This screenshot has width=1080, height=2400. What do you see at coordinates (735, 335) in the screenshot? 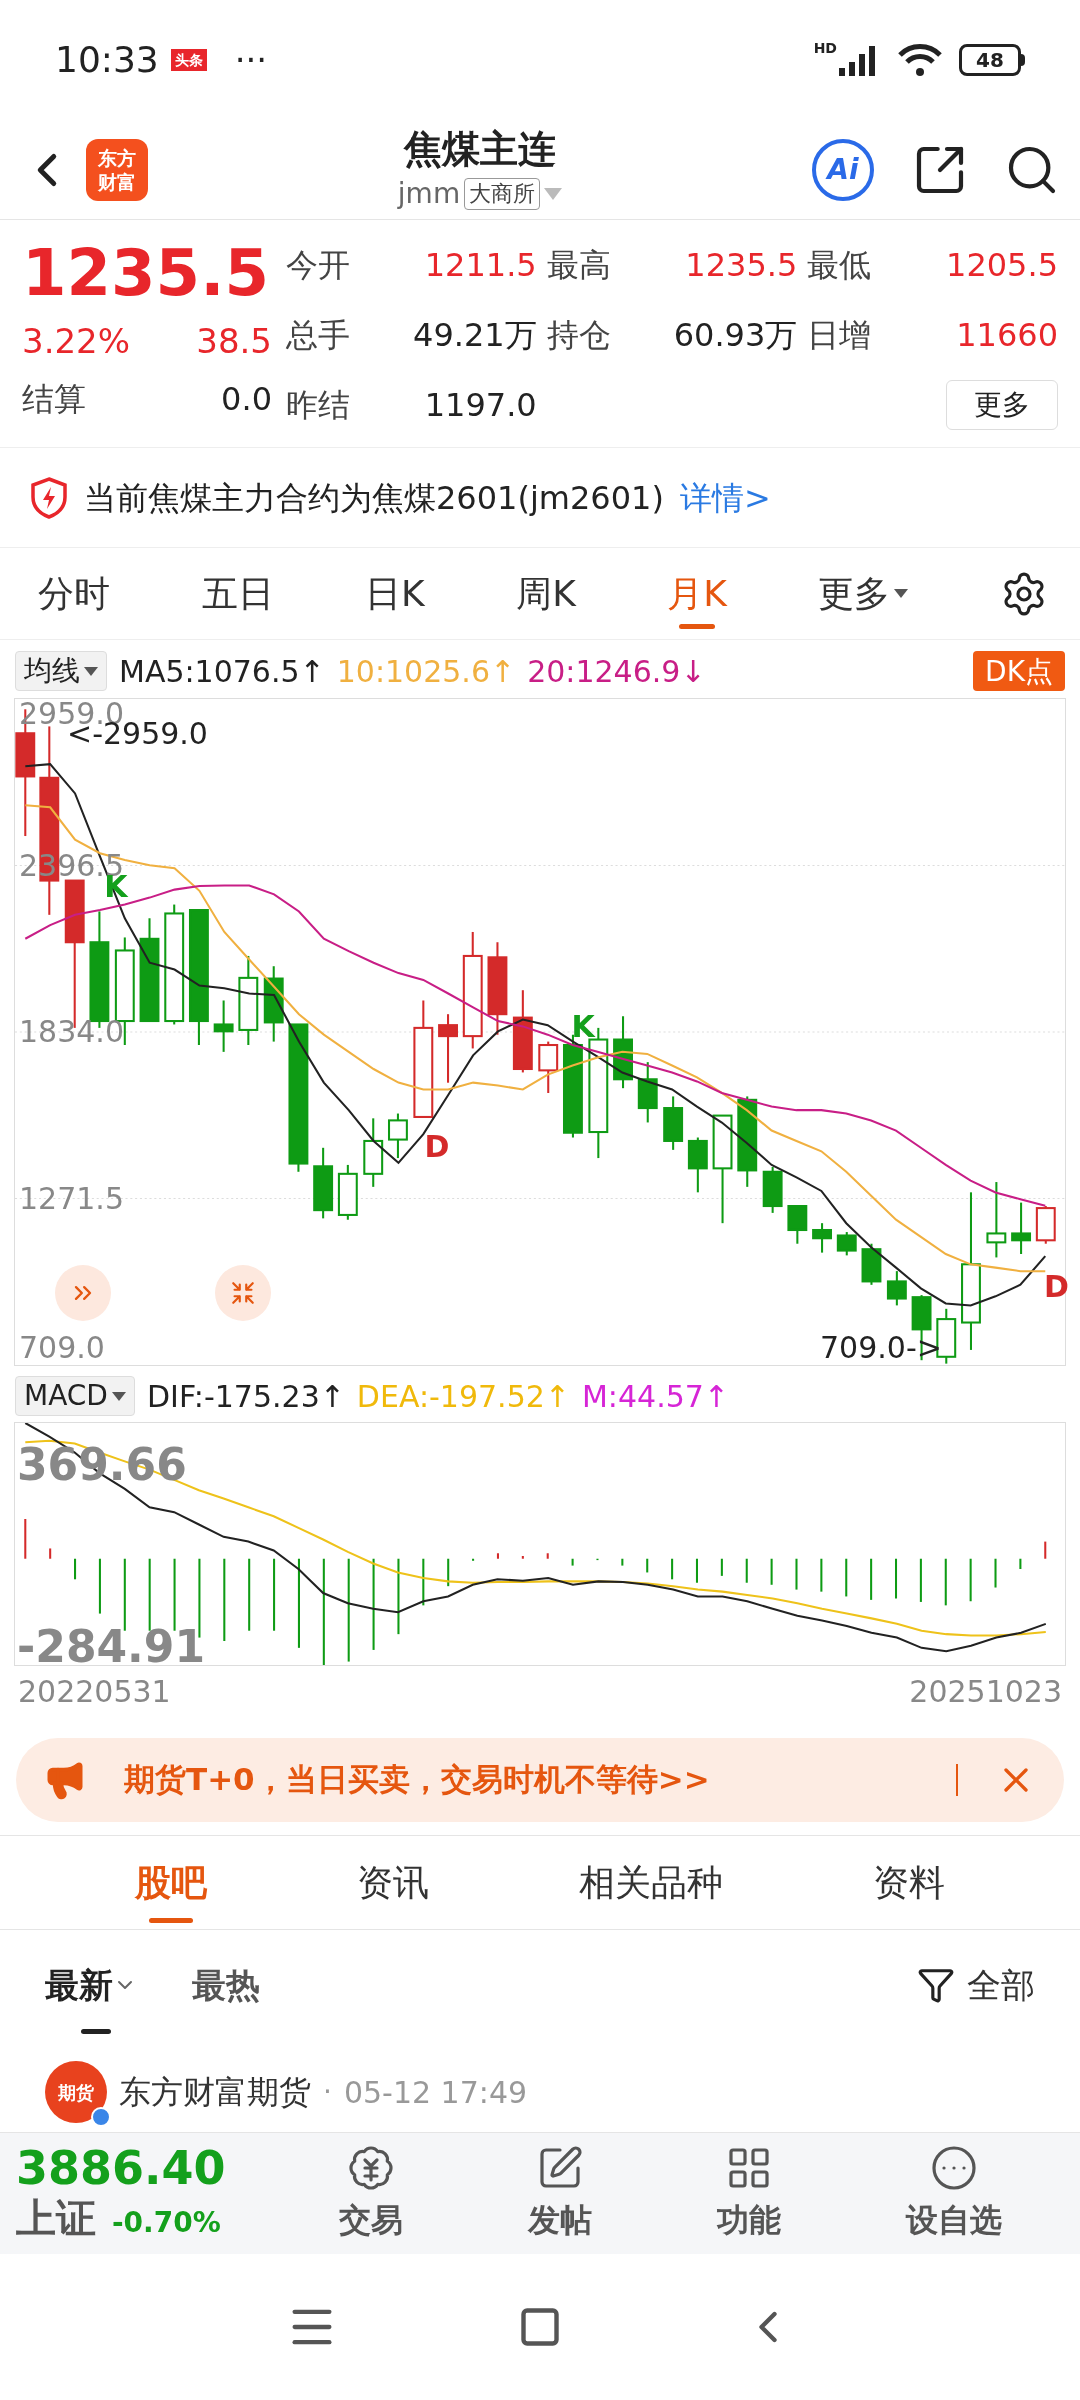
I see `stat-value: 60.93万` at bounding box center [735, 335].